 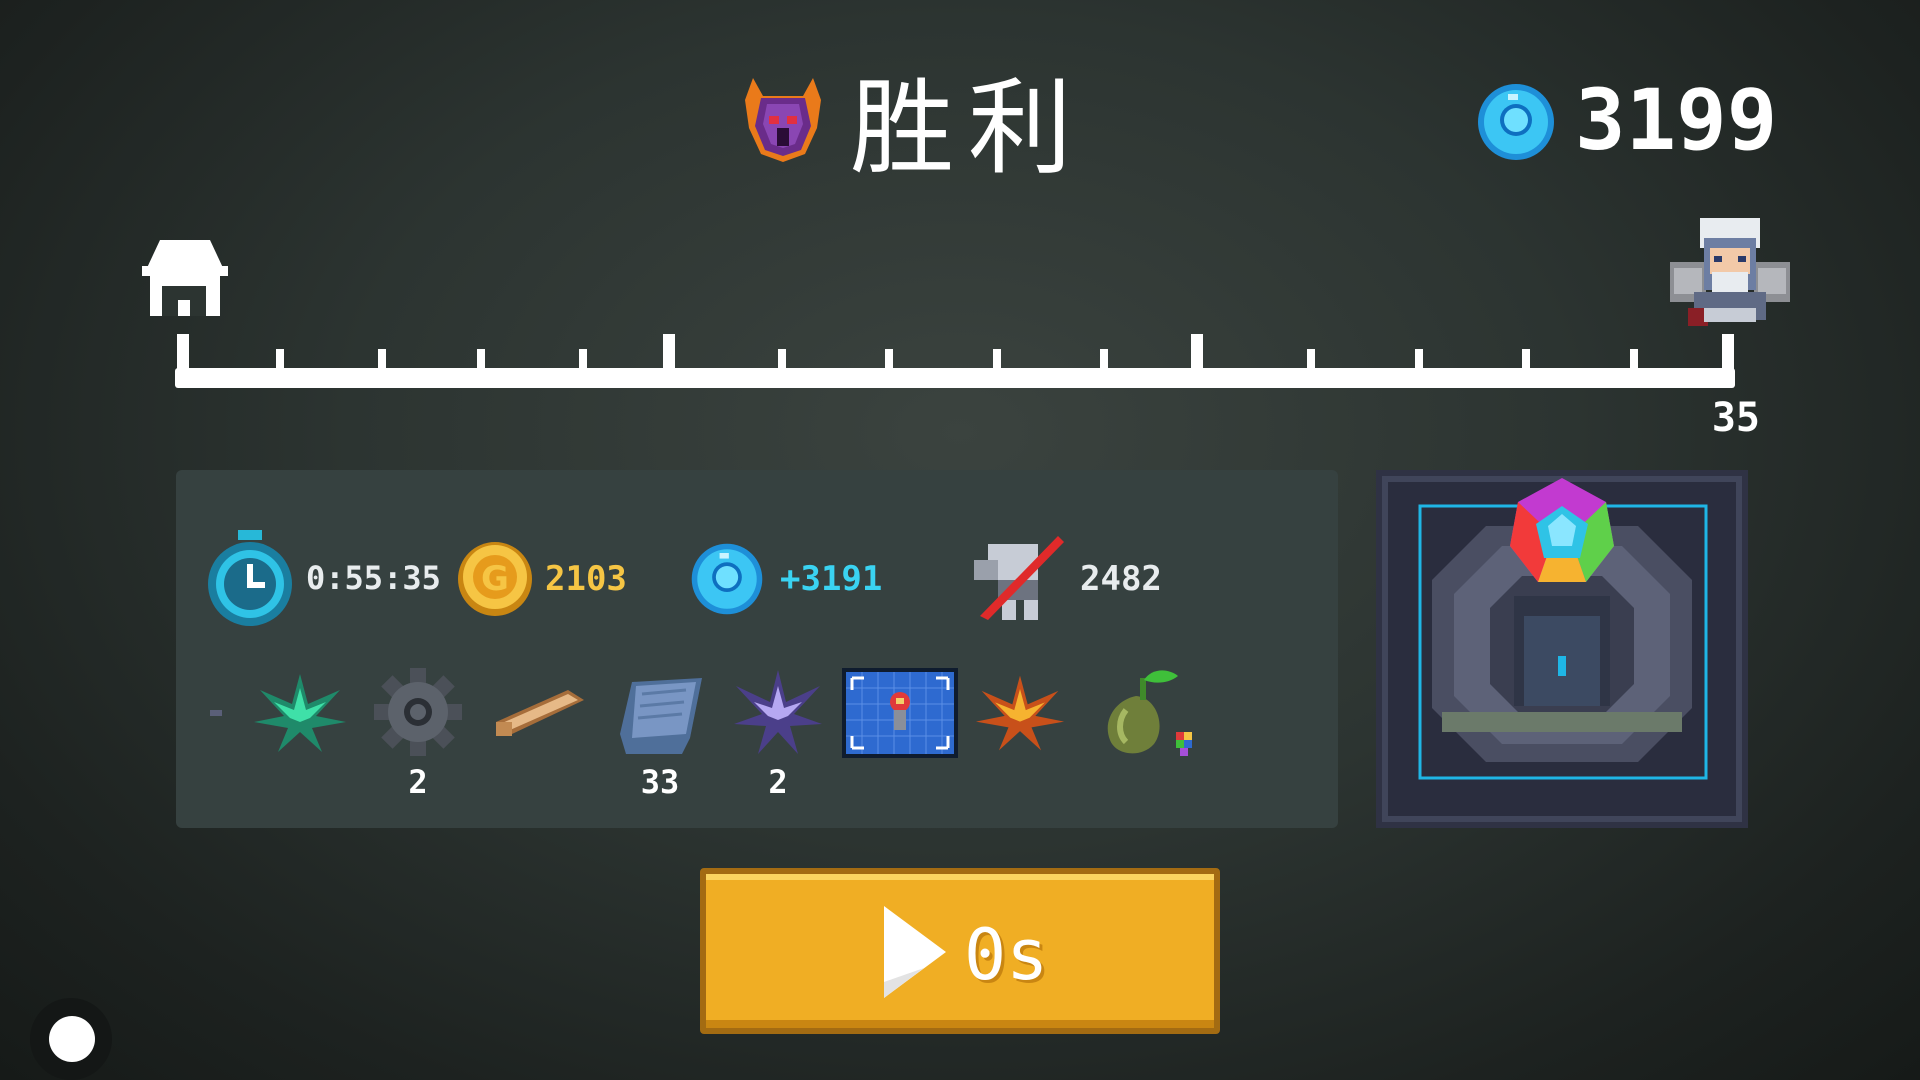 What do you see at coordinates (1676, 120) in the screenshot?
I see `gem-total-counter: 3199` at bounding box center [1676, 120].